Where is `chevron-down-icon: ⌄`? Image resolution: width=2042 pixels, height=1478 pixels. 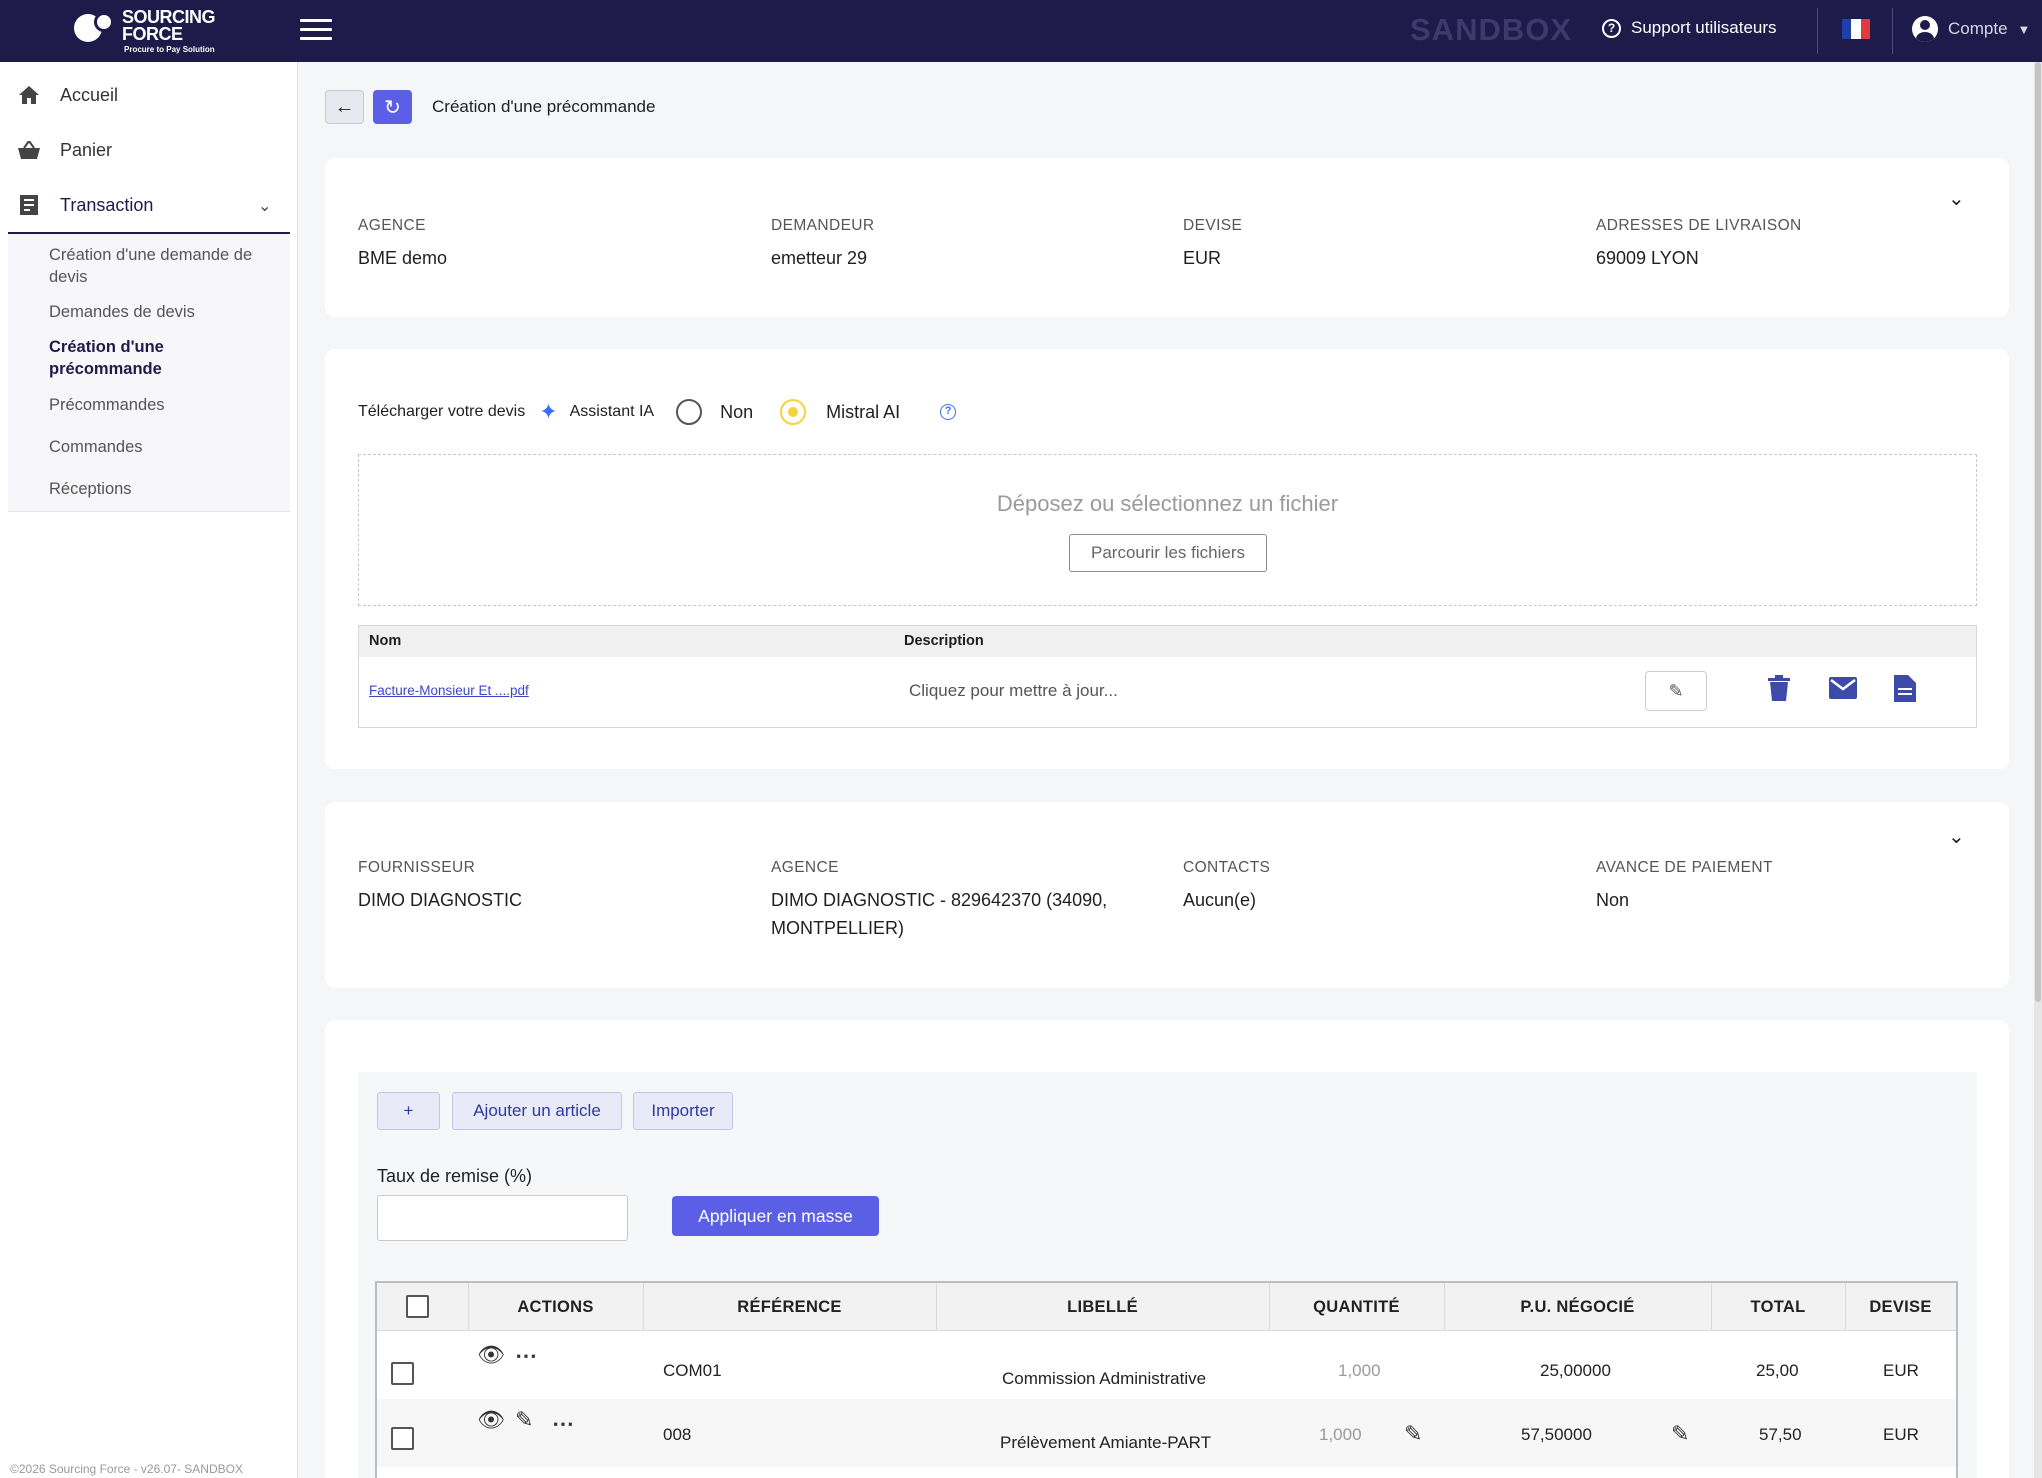 chevron-down-icon: ⌄ is located at coordinates (264, 206).